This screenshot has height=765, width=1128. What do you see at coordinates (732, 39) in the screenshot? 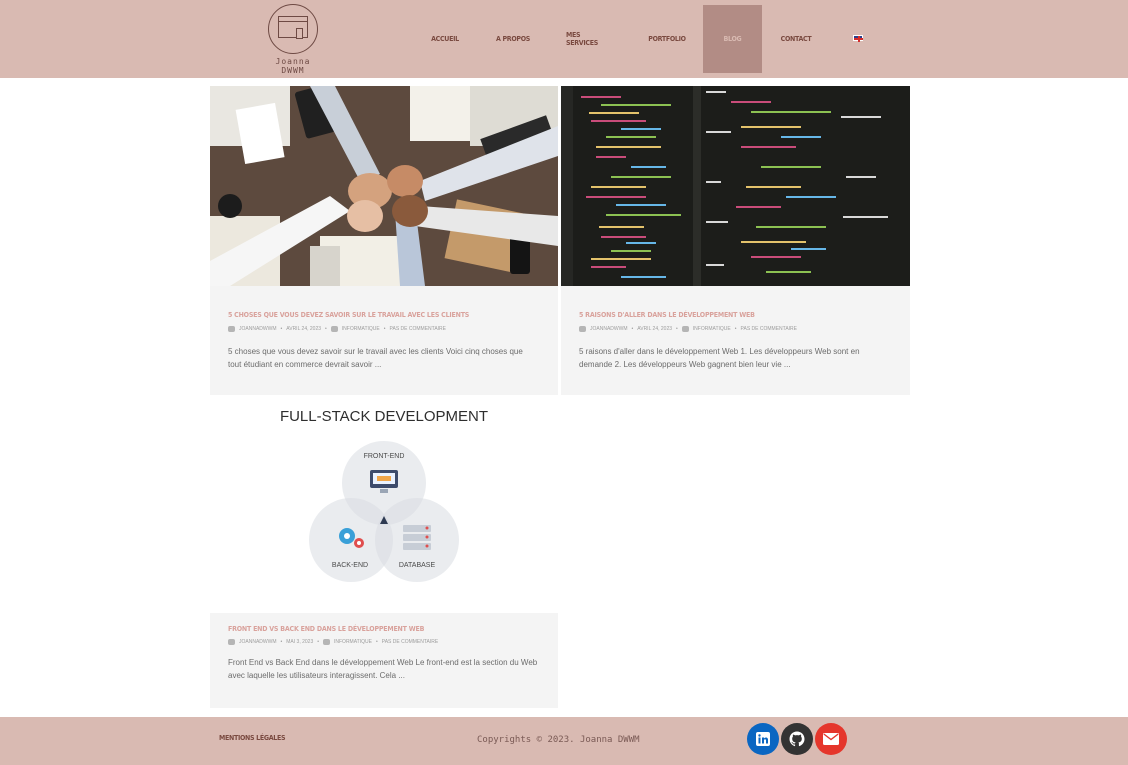
I see `nav-item-blog: Blog` at bounding box center [732, 39].